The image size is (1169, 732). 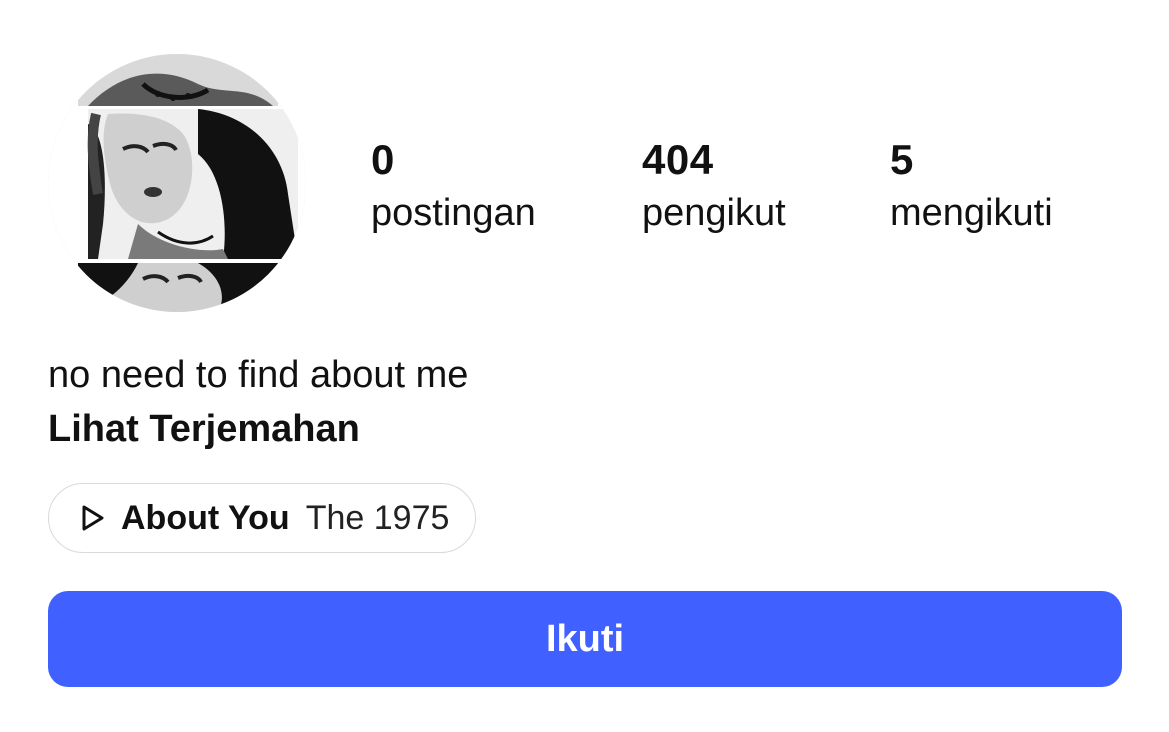 What do you see at coordinates (714, 213) in the screenshot?
I see `followers-label: pengikut` at bounding box center [714, 213].